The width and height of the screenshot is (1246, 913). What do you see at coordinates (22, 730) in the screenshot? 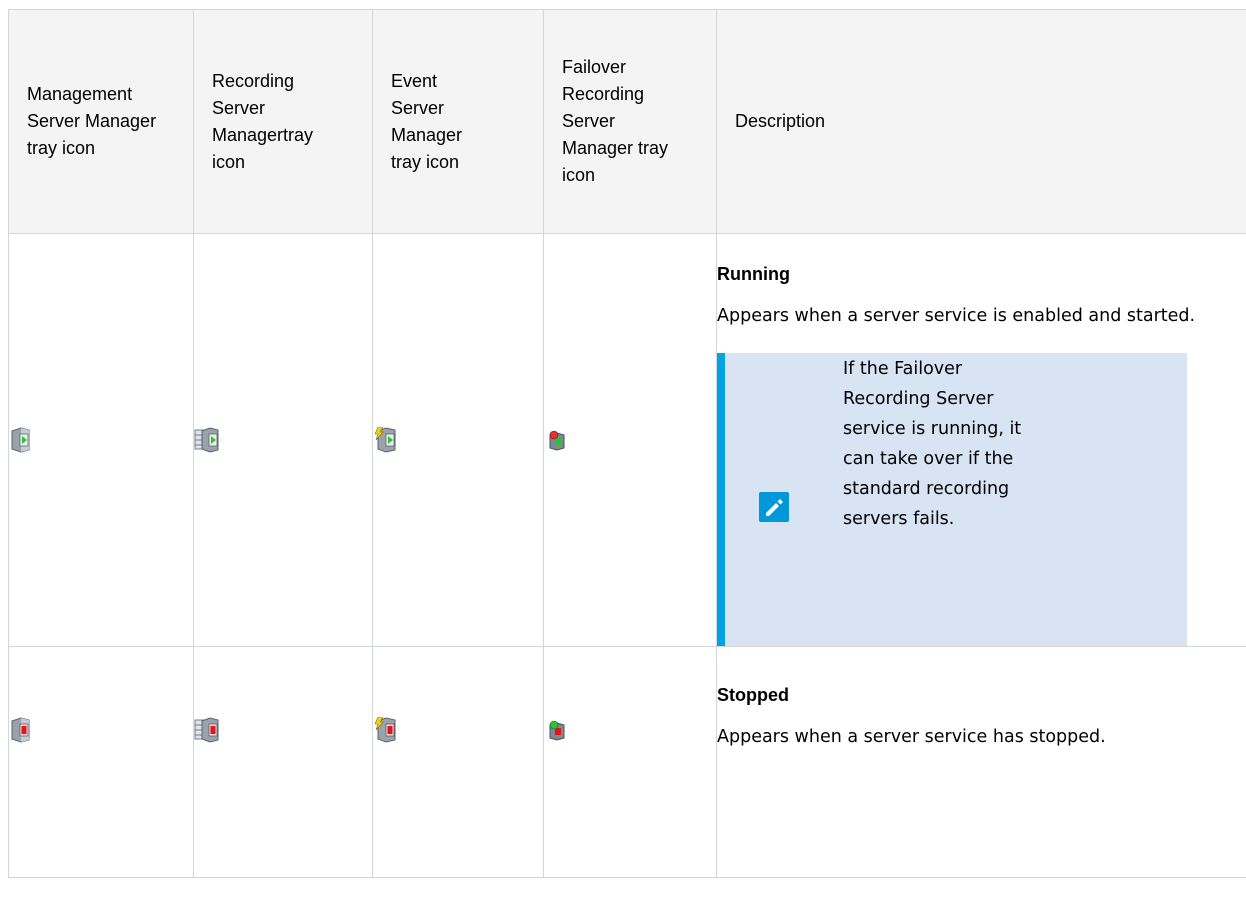
I see `management-server-stopped-icon` at bounding box center [22, 730].